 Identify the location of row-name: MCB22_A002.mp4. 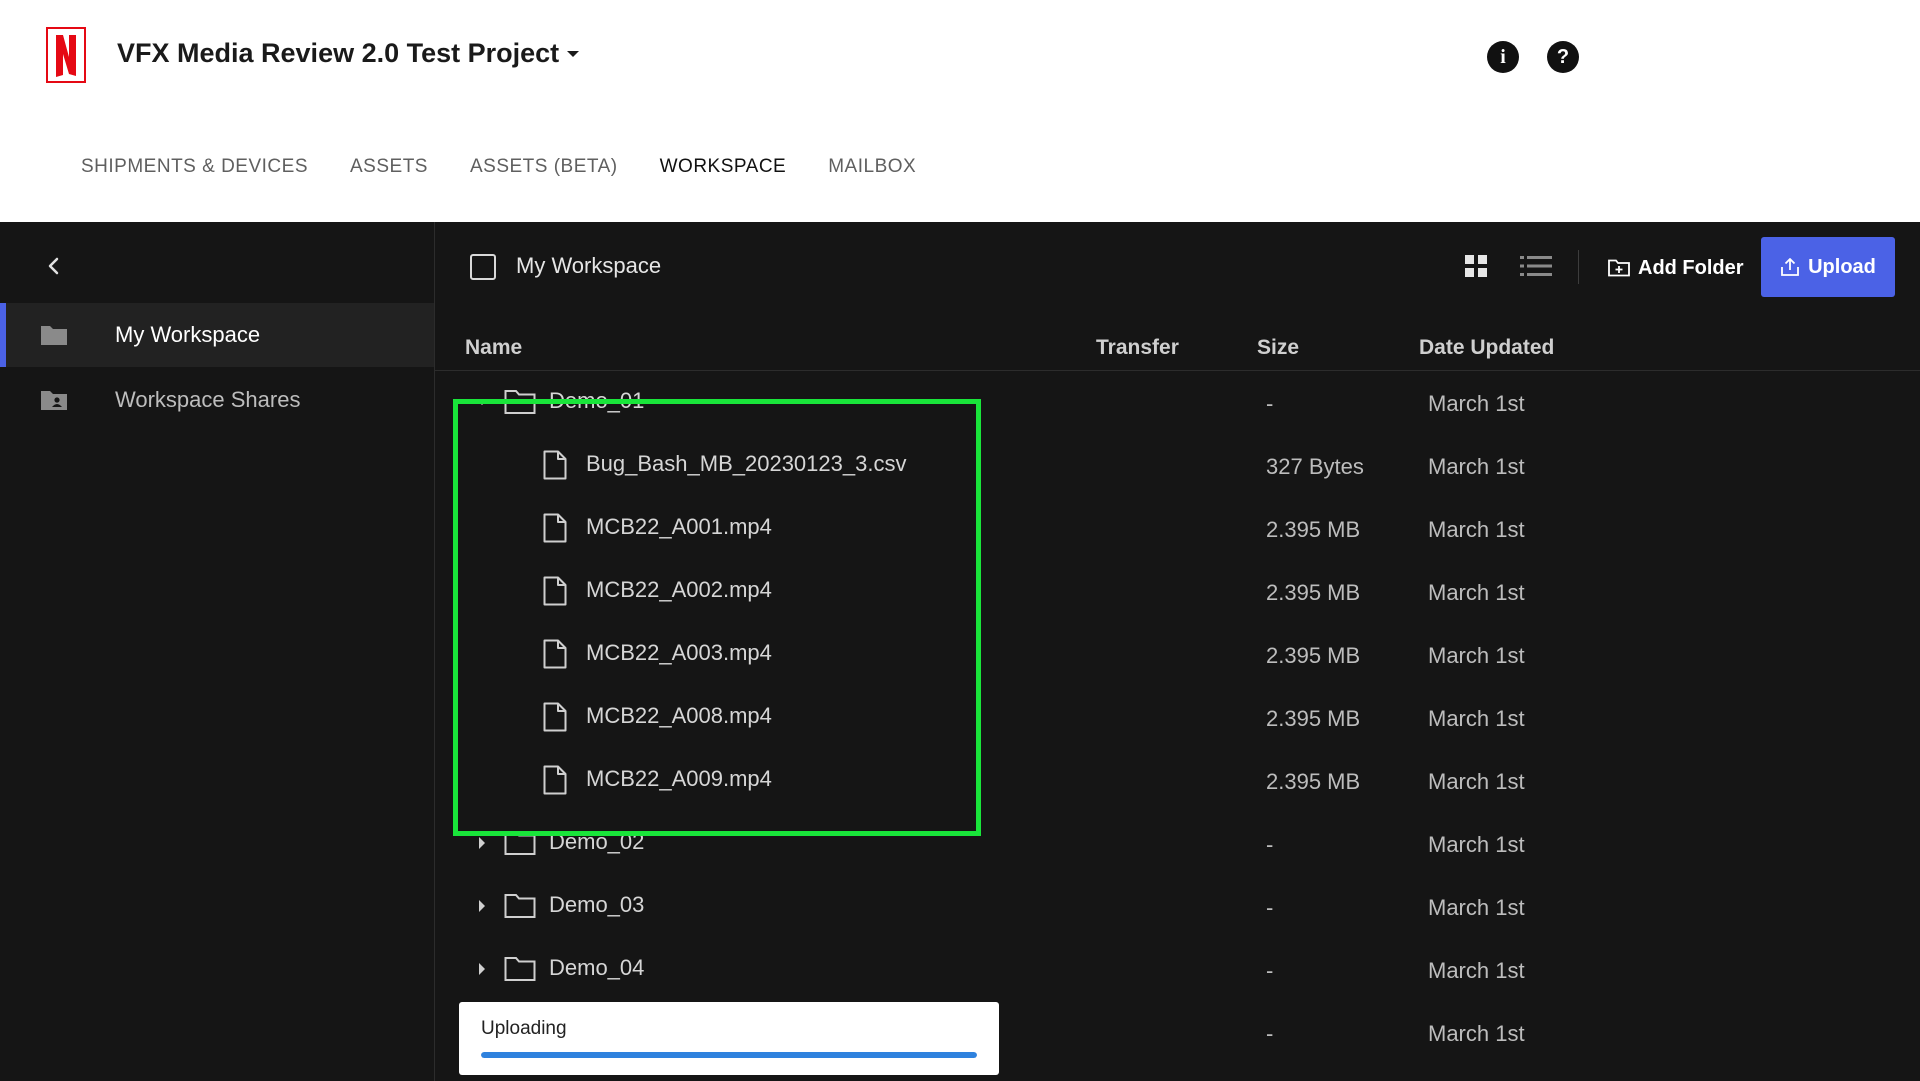
(679, 590).